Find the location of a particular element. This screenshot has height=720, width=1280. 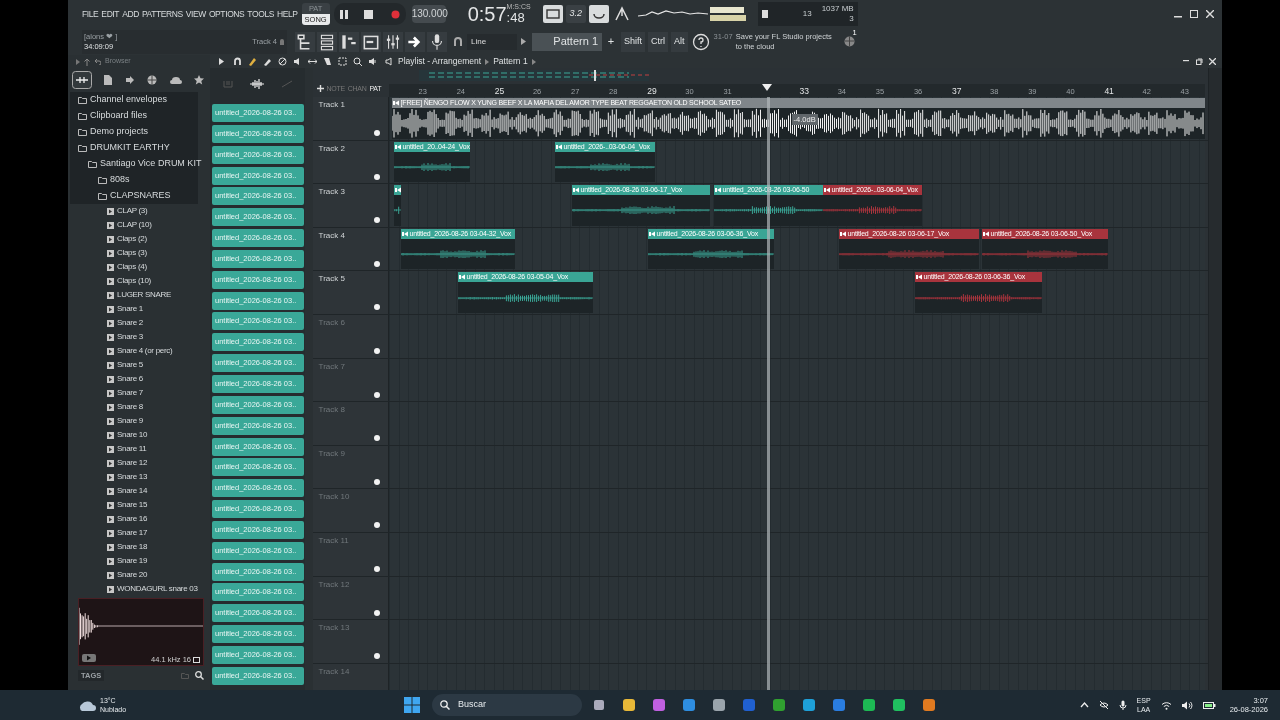

arrow-up-icon is located at coordinates (87, 61).